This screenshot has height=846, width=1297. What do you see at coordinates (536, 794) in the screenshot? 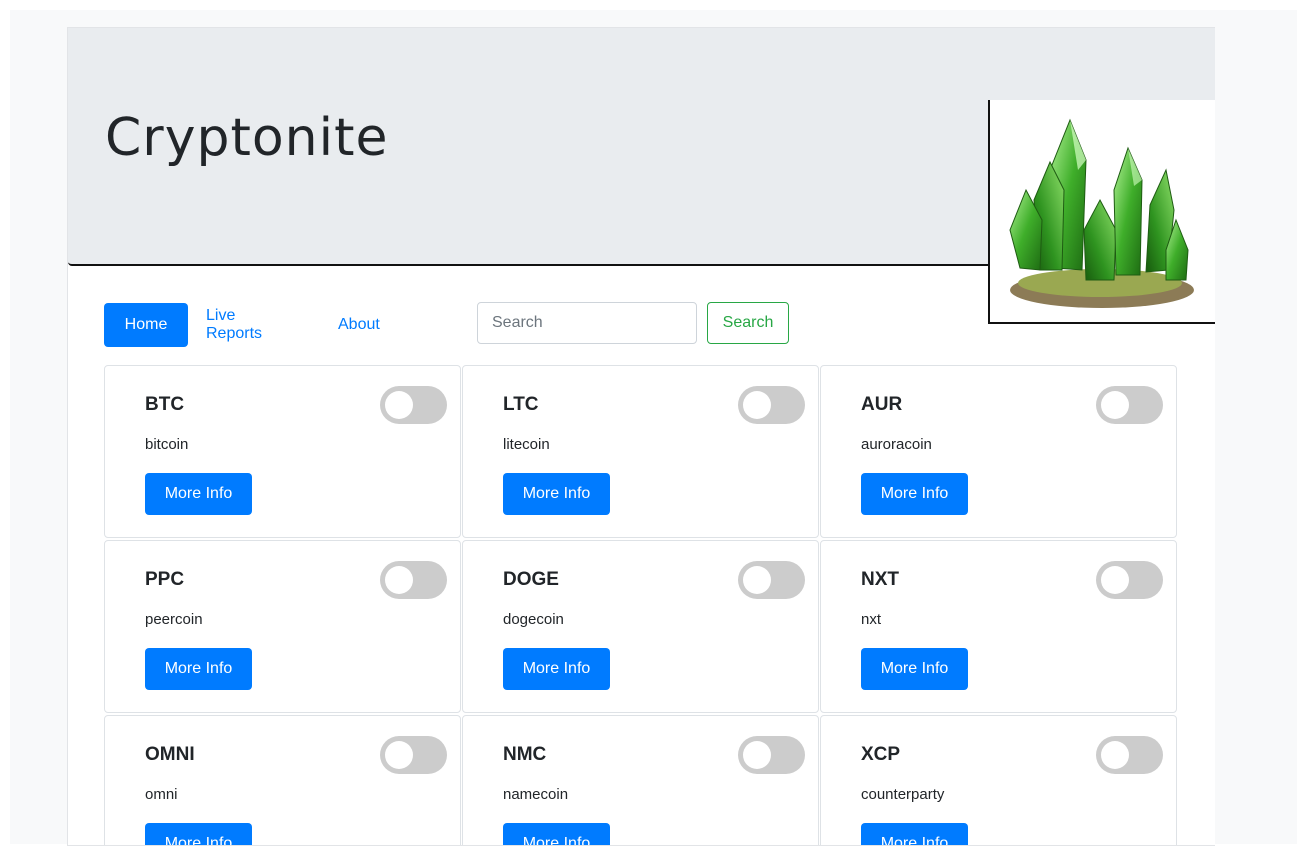
I see `coin-name: namecoin` at bounding box center [536, 794].